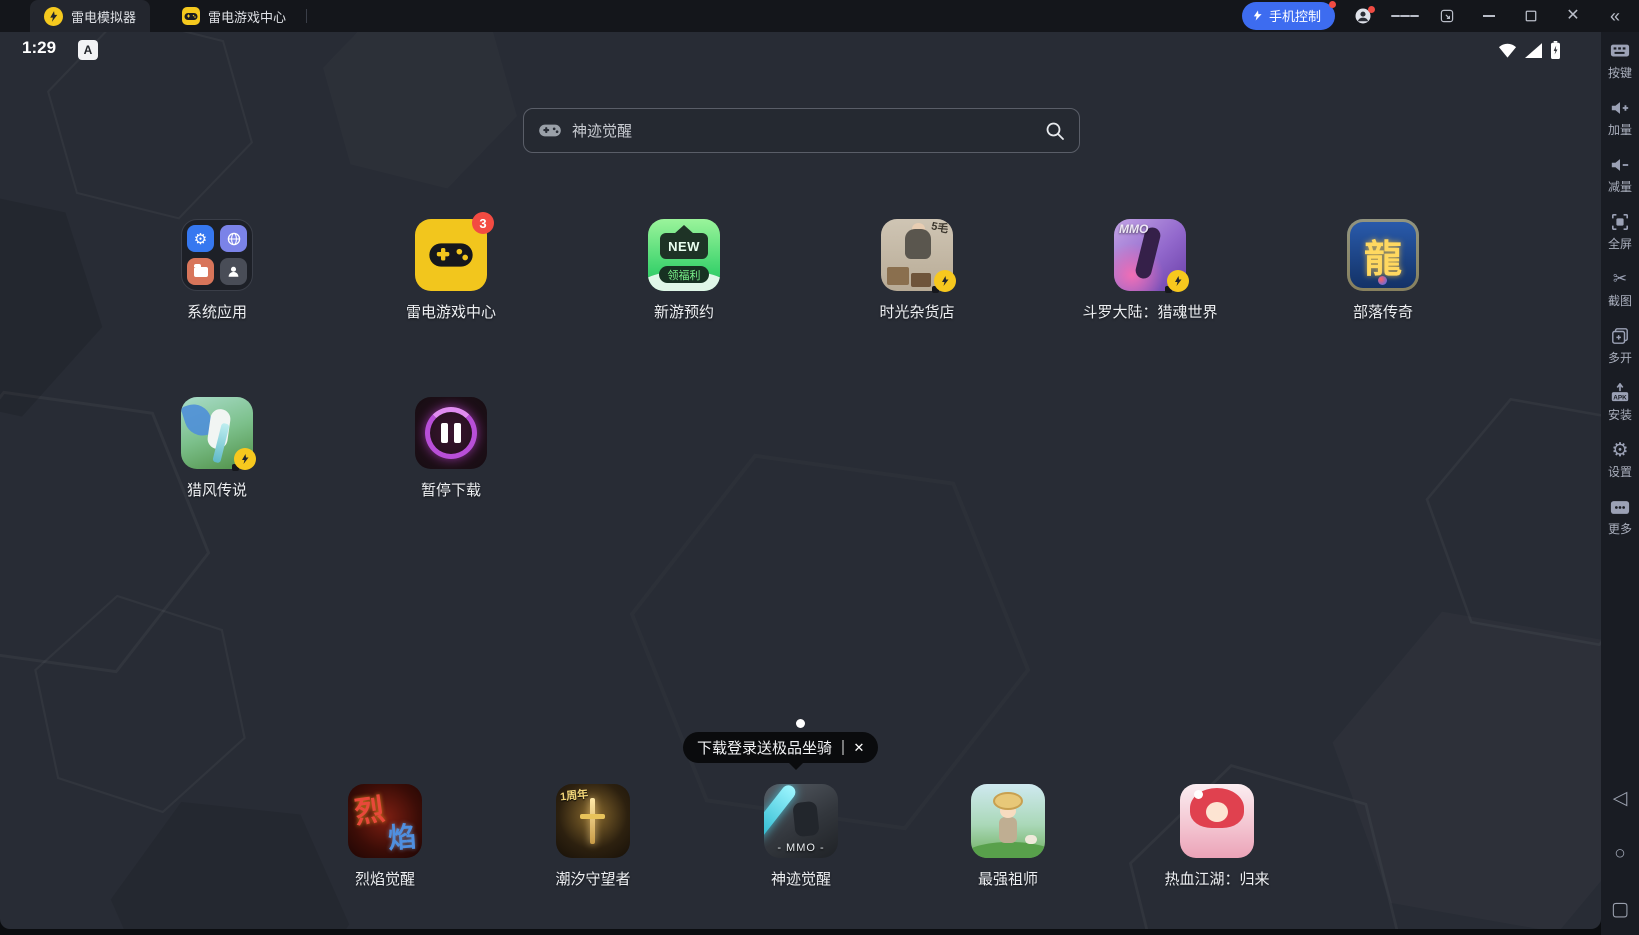  Describe the element at coordinates (307, 16) in the screenshot. I see `tab-separator` at that location.